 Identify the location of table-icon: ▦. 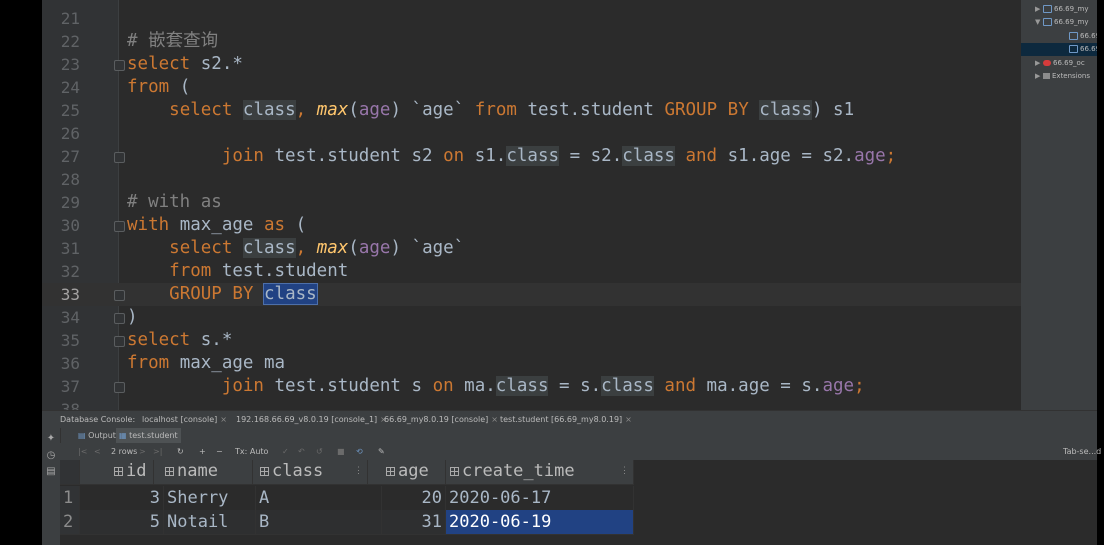
(123, 435).